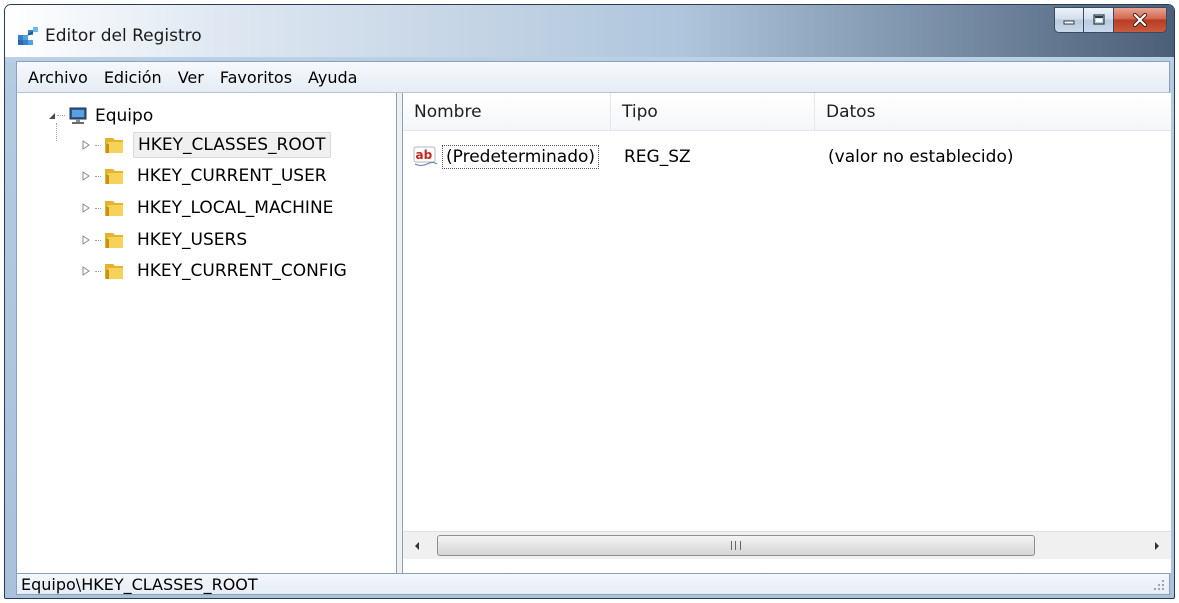  What do you see at coordinates (713, 112) in the screenshot?
I see `column-header-tipo: Tipo` at bounding box center [713, 112].